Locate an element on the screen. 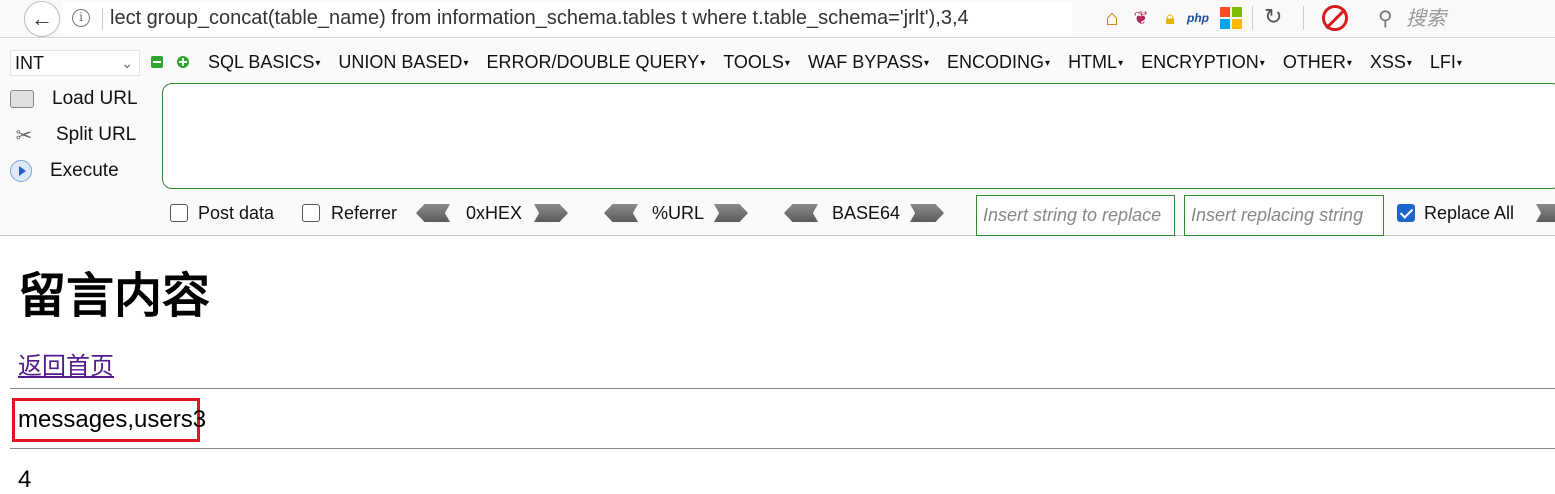 This screenshot has width=1555, height=494. referrer-label: Referrer is located at coordinates (364, 213).